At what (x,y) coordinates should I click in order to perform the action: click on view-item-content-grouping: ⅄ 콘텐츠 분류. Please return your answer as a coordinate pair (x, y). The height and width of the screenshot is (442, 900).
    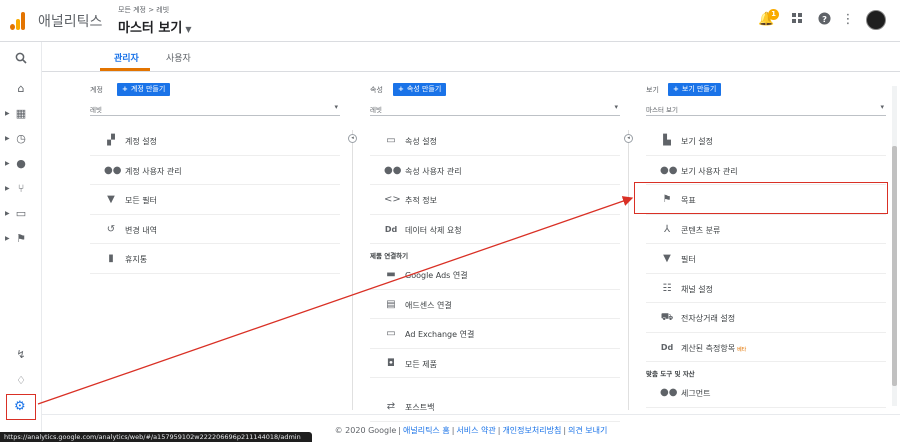
    Looking at the image, I should click on (766, 229).